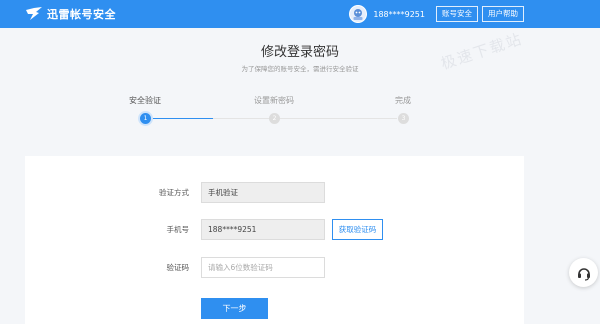 This screenshot has height=324, width=600. I want to click on user-area: 188****9251 账号安全 用户帮助, so click(474, 14).